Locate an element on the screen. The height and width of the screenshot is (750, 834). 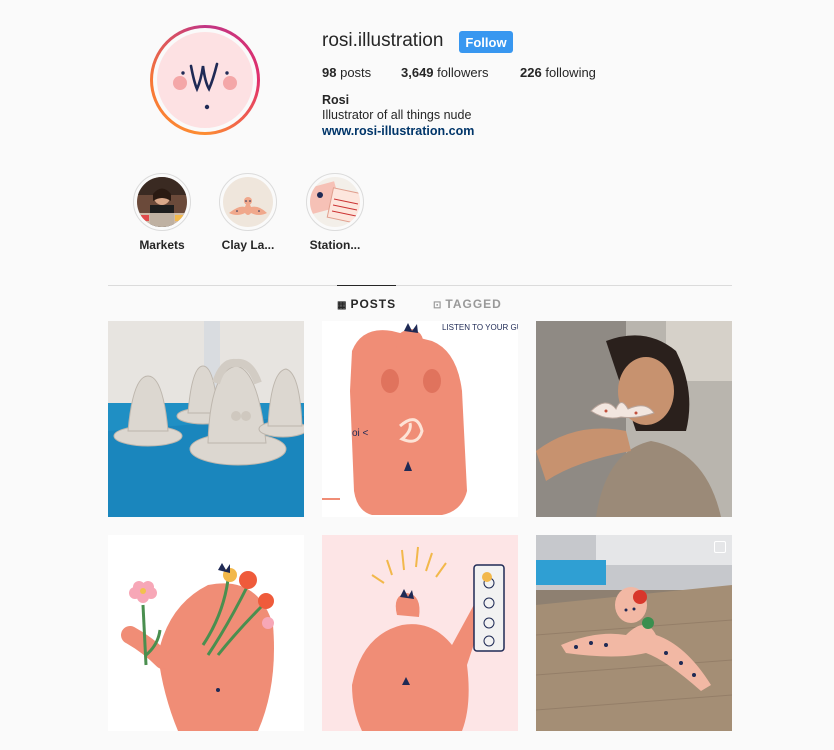
post-image-figure-with-flowers is located at coordinates (206, 633).